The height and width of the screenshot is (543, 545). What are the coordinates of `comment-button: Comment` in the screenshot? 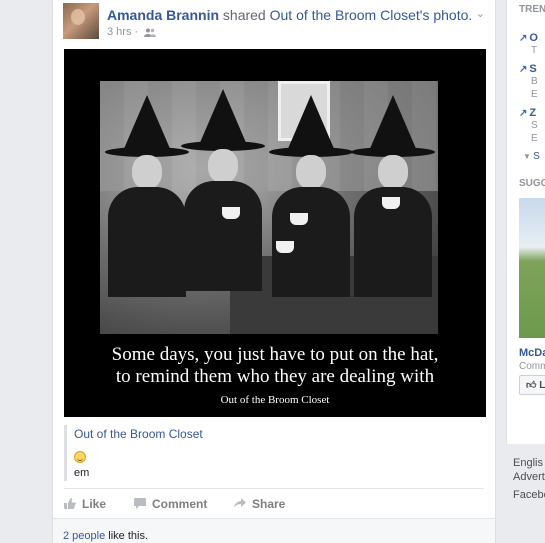 It's located at (170, 504).